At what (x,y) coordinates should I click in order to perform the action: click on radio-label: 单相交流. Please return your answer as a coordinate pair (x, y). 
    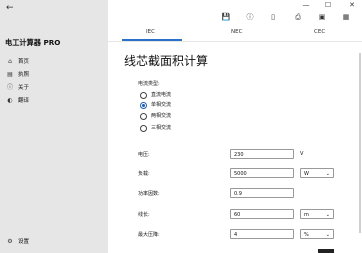
    Looking at the image, I should click on (161, 105).